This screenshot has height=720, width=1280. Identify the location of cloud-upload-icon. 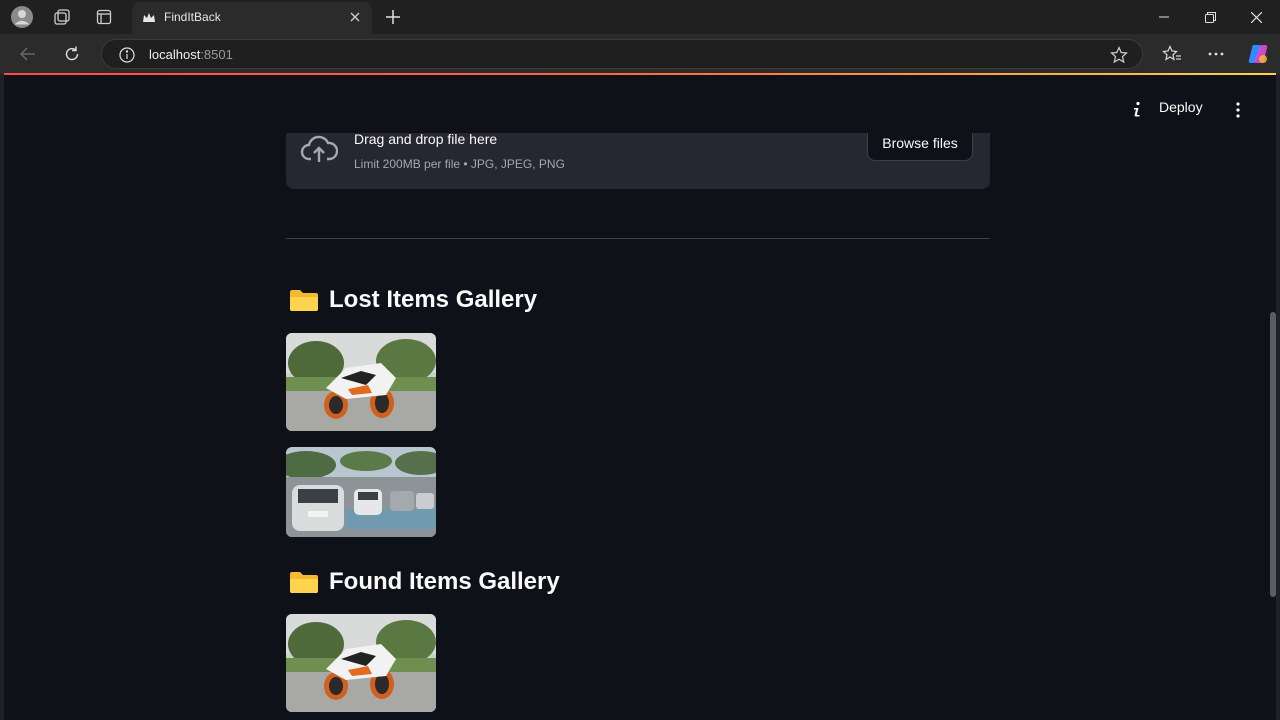
(319, 148).